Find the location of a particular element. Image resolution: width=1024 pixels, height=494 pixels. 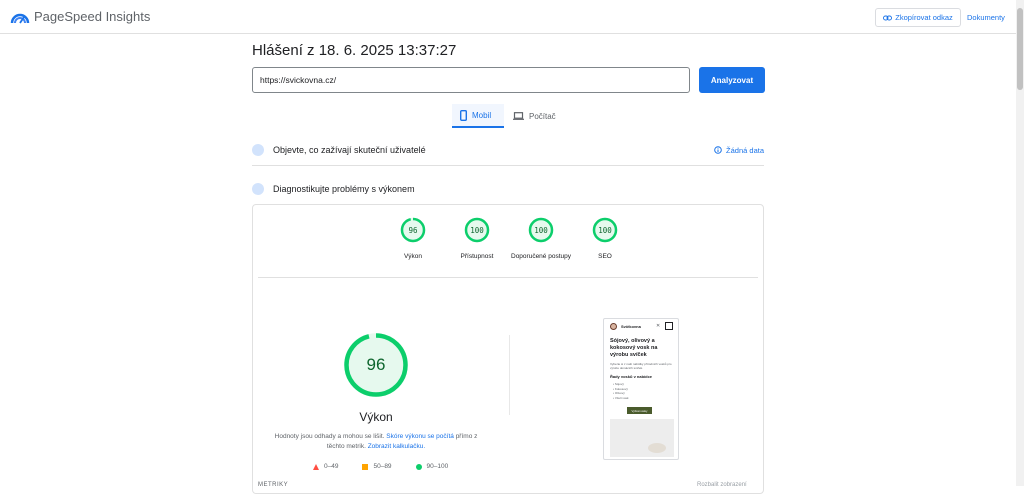

candle-image is located at coordinates (657, 448).